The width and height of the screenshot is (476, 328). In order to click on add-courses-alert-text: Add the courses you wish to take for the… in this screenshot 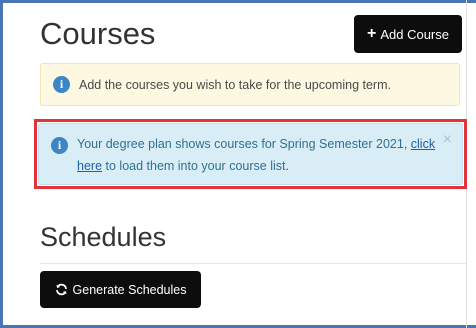, I will do `click(235, 84)`.